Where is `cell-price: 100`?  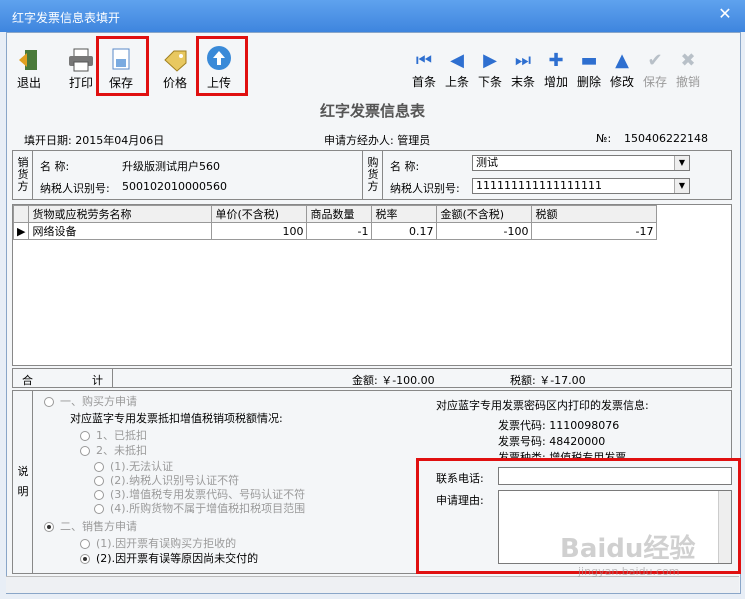
cell-price: 100 is located at coordinates (259, 231).